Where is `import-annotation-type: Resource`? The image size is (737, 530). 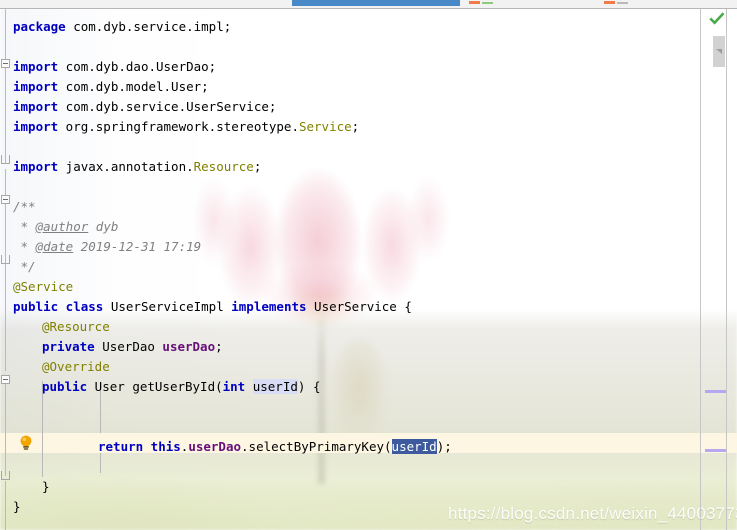 import-annotation-type: Resource is located at coordinates (223, 166).